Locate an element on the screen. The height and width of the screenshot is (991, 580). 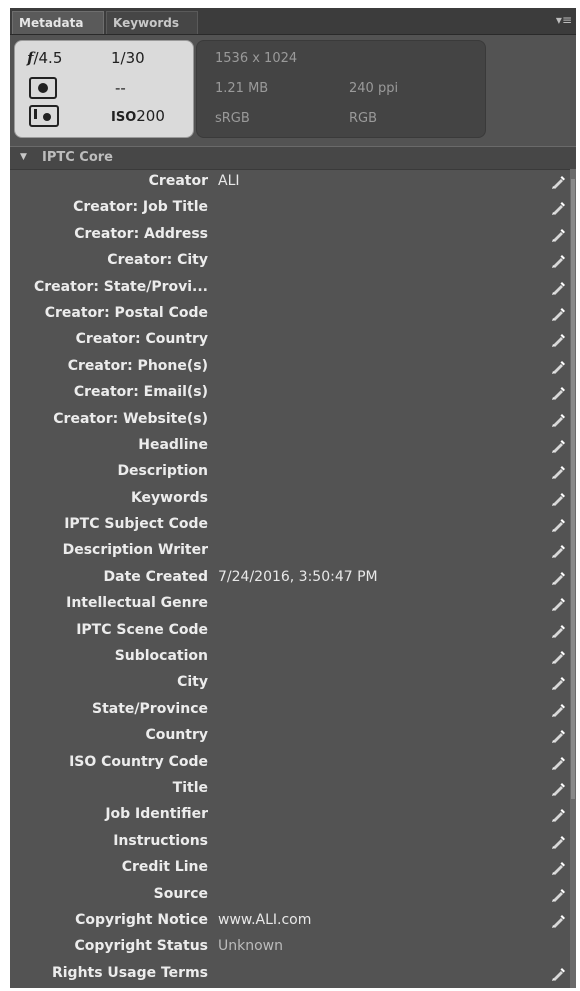
field-label: Copyright Status is located at coordinates (141, 946).